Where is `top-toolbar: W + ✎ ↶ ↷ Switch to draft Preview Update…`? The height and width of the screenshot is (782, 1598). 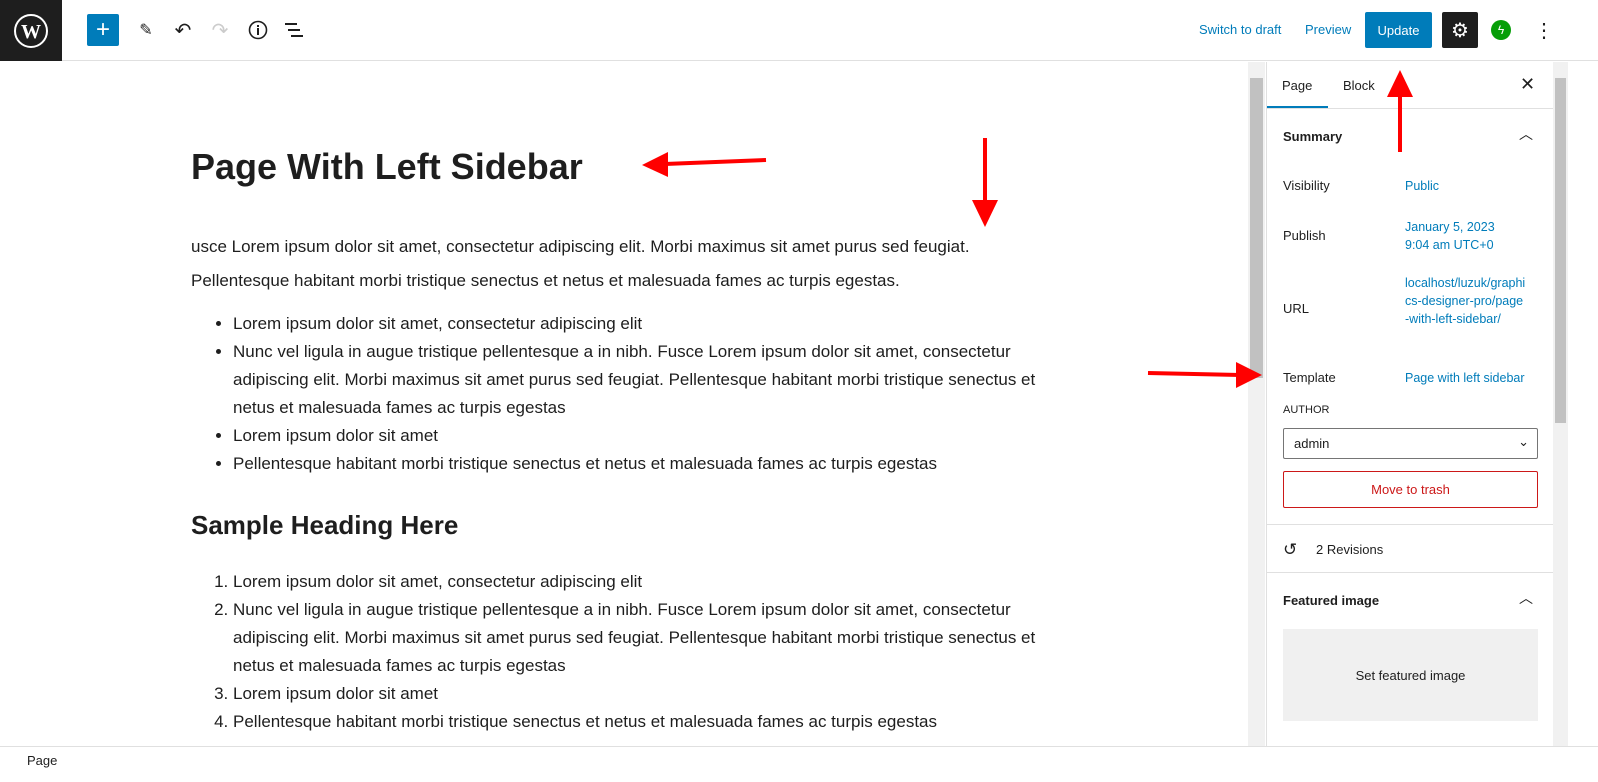 top-toolbar: W + ✎ ↶ ↷ Switch to draft Preview Update… is located at coordinates (799, 30).